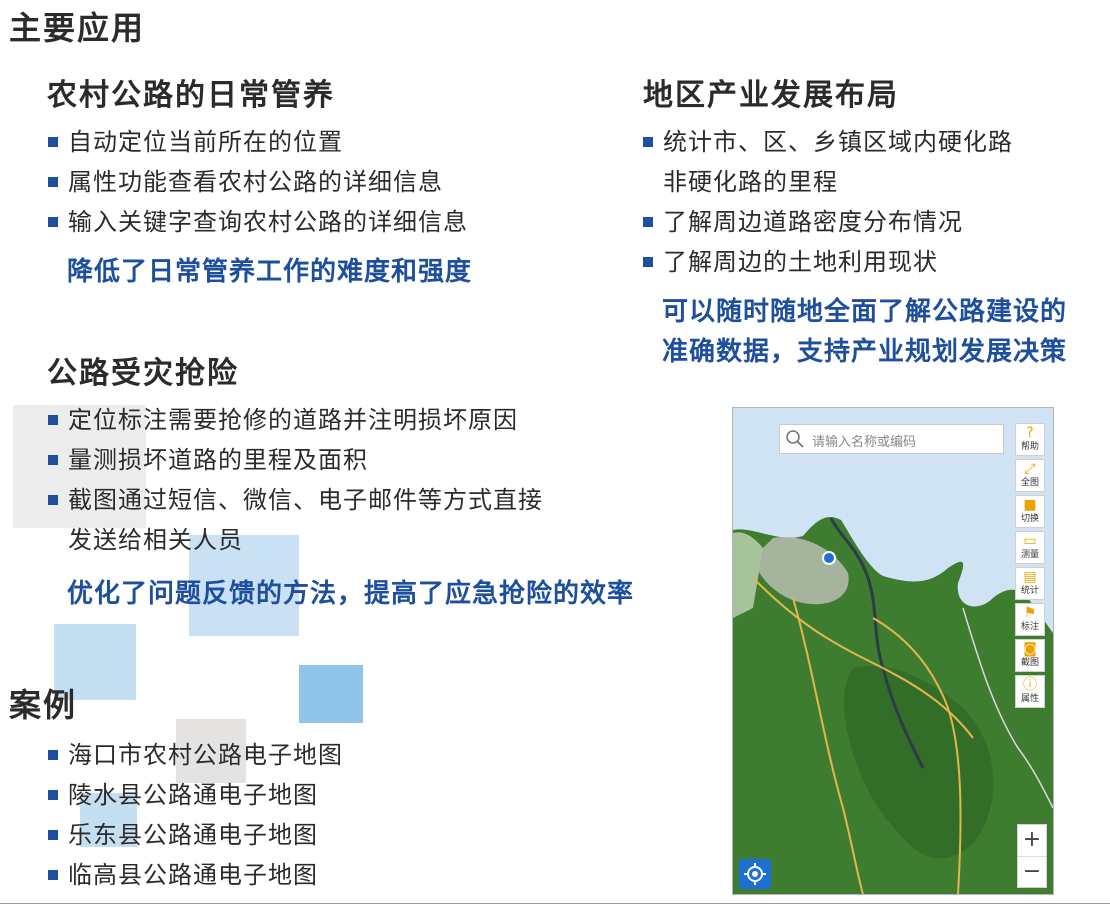  I want to click on statistics-button: ▤ 统计, so click(1030, 583).